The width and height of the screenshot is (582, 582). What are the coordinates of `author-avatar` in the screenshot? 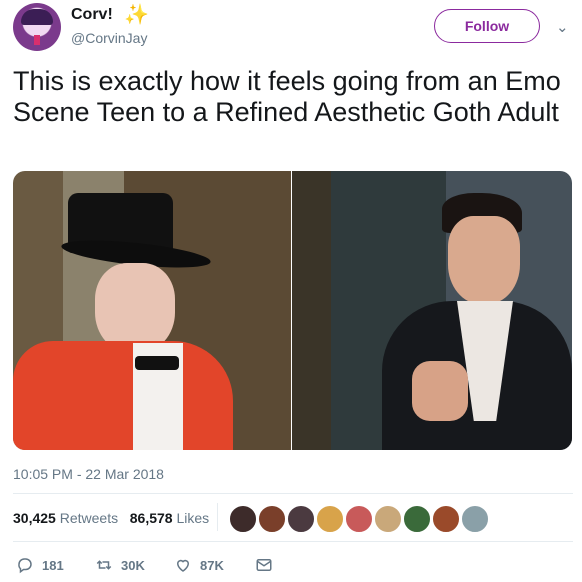 It's located at (37, 27).